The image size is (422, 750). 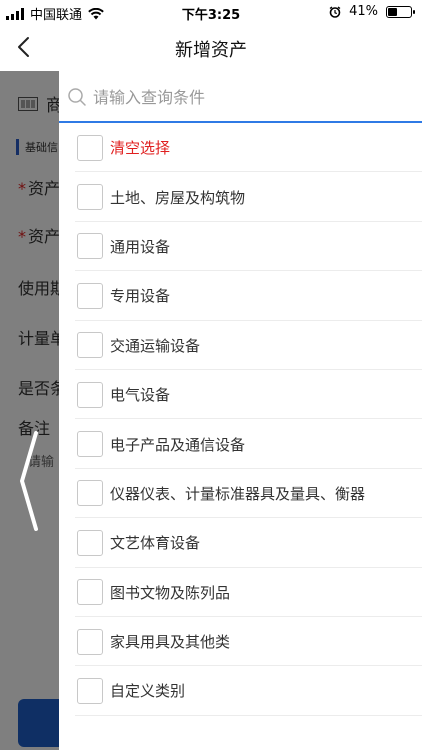 I want to click on swipe-back-indicator-icon, so click(x=29, y=481).